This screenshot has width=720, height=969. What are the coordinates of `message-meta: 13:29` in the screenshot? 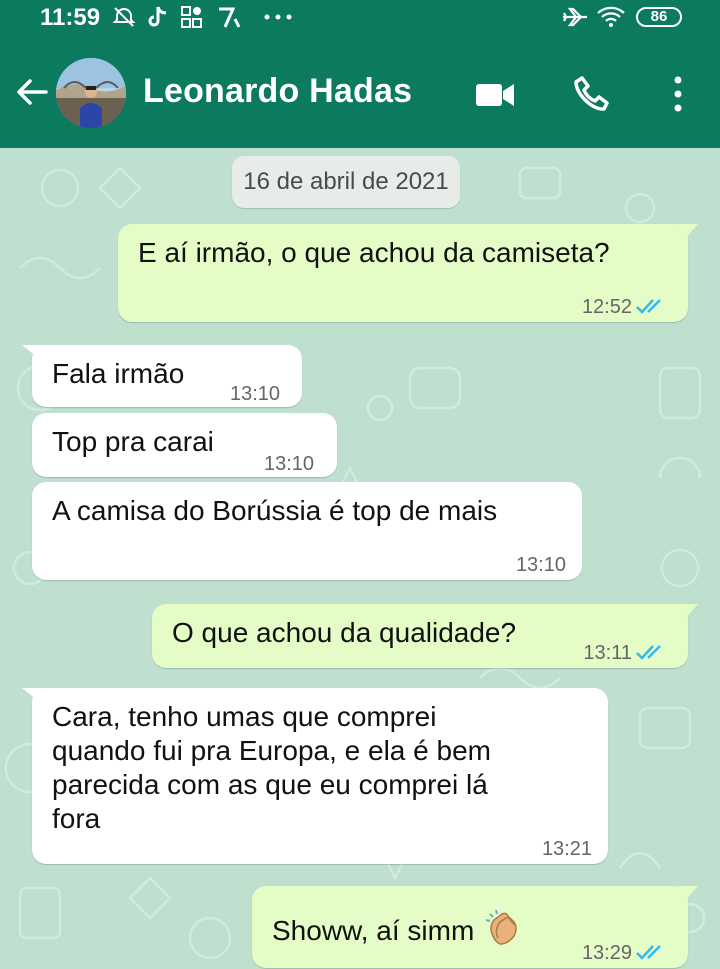 It's located at (625, 952).